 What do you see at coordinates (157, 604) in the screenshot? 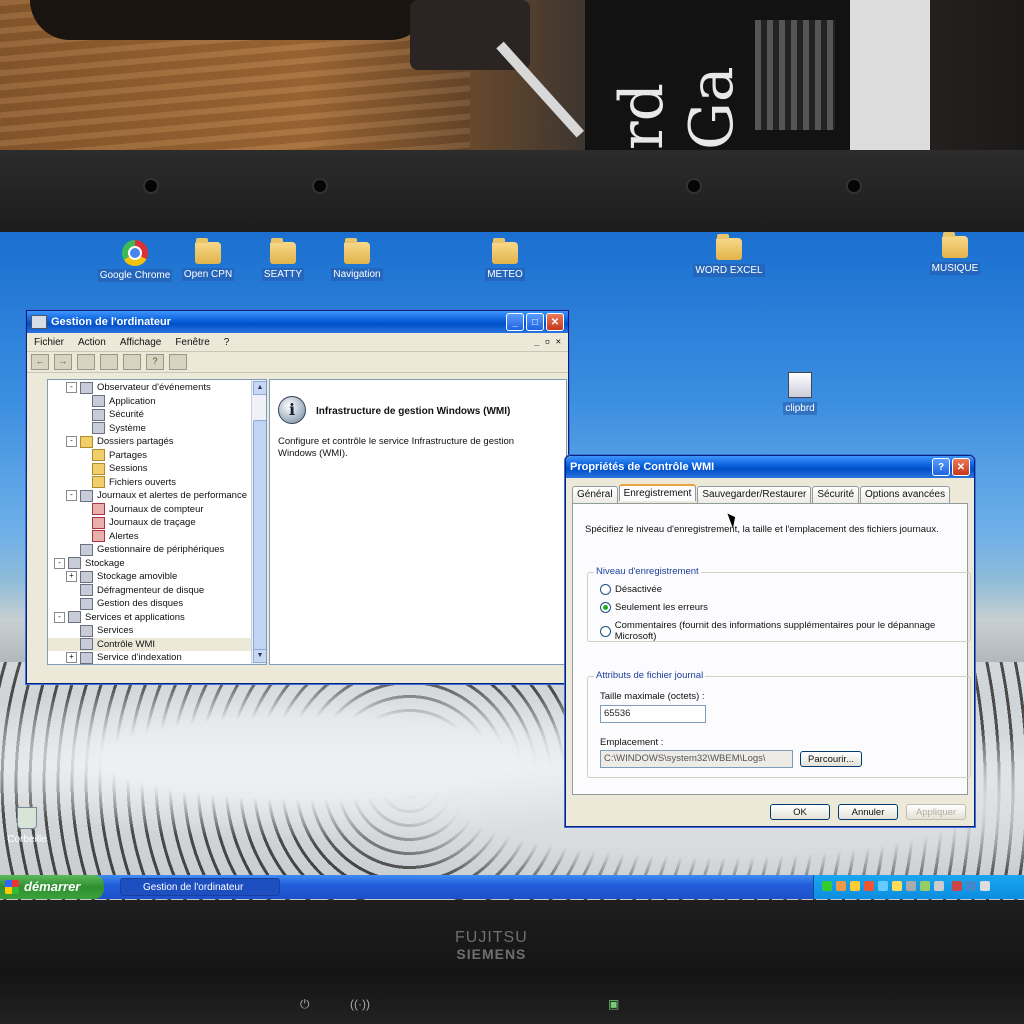
I see `tree-node: Gestion des disques` at bounding box center [157, 604].